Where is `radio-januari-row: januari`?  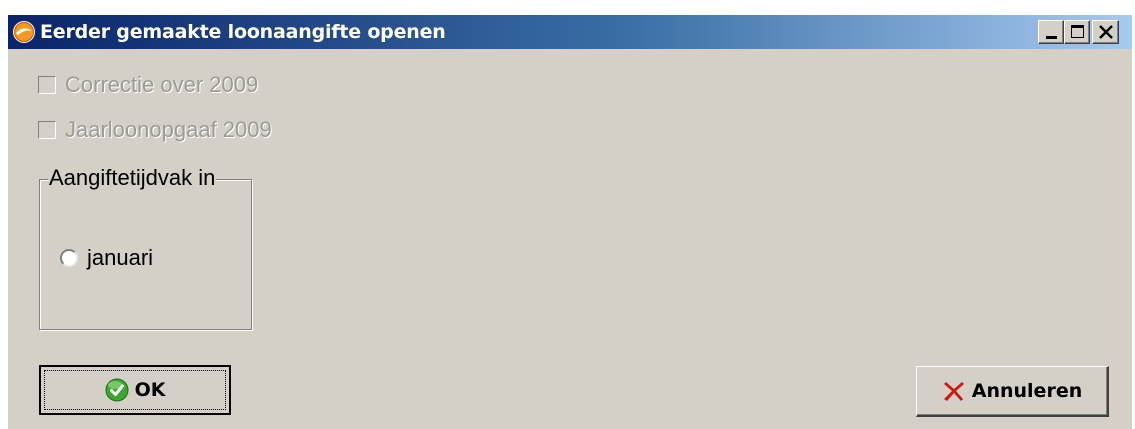 radio-januari-row: januari is located at coordinates (106, 258).